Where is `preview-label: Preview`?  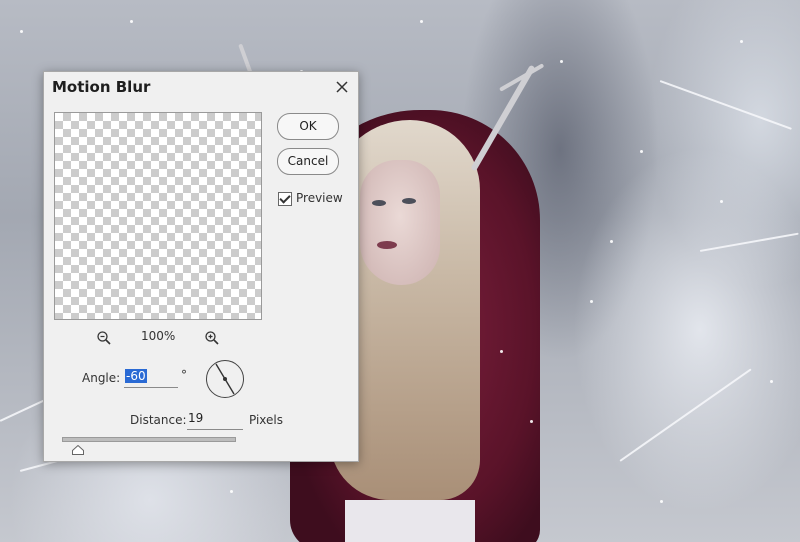
preview-label: Preview is located at coordinates (319, 198).